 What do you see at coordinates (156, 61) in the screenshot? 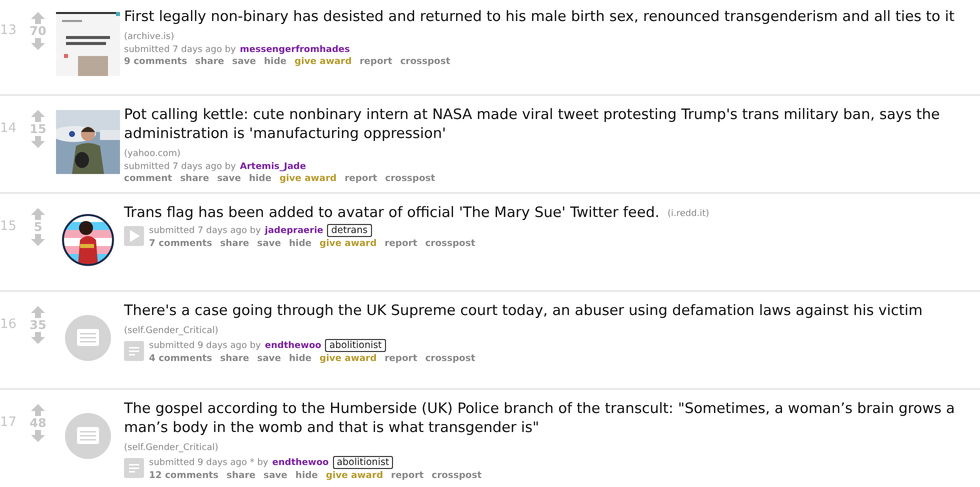
I see `post-action-link: 9 comments` at bounding box center [156, 61].